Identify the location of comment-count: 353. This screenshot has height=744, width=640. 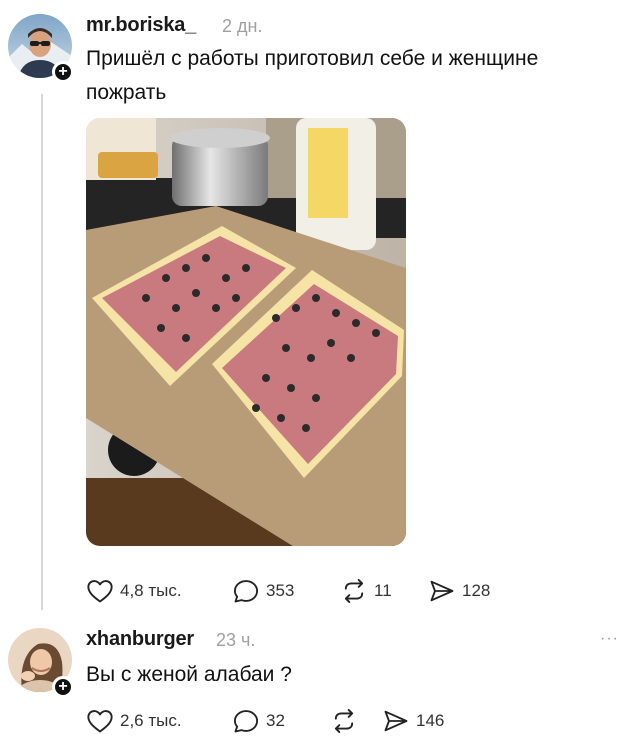
(280, 590).